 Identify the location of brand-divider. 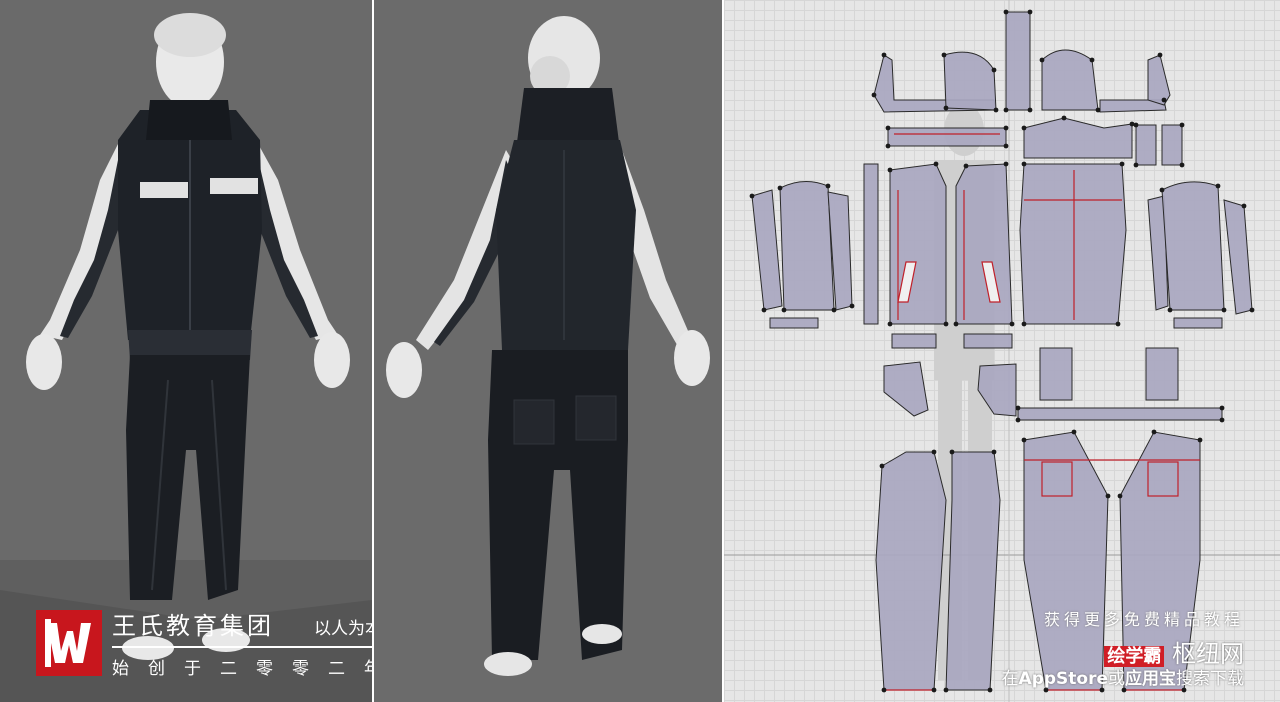
(242, 647).